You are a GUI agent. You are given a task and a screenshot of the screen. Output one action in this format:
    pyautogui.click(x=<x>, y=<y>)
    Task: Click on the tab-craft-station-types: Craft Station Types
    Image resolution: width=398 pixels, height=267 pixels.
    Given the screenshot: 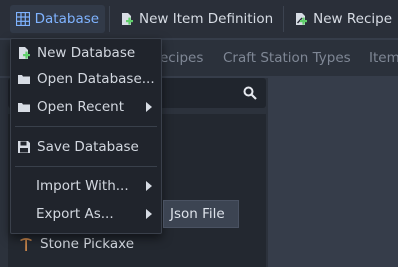 What is the action you would take?
    pyautogui.click(x=287, y=58)
    